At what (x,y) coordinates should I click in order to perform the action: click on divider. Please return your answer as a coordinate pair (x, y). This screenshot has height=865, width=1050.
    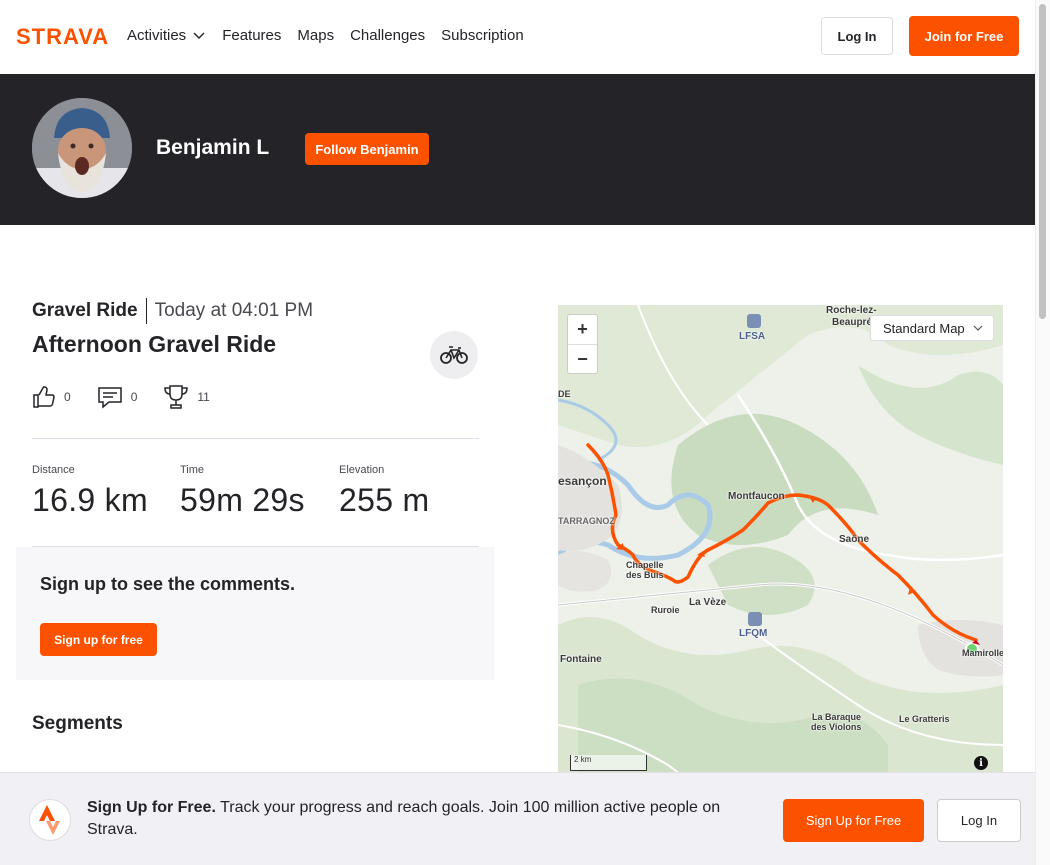
    Looking at the image, I should click on (255, 438).